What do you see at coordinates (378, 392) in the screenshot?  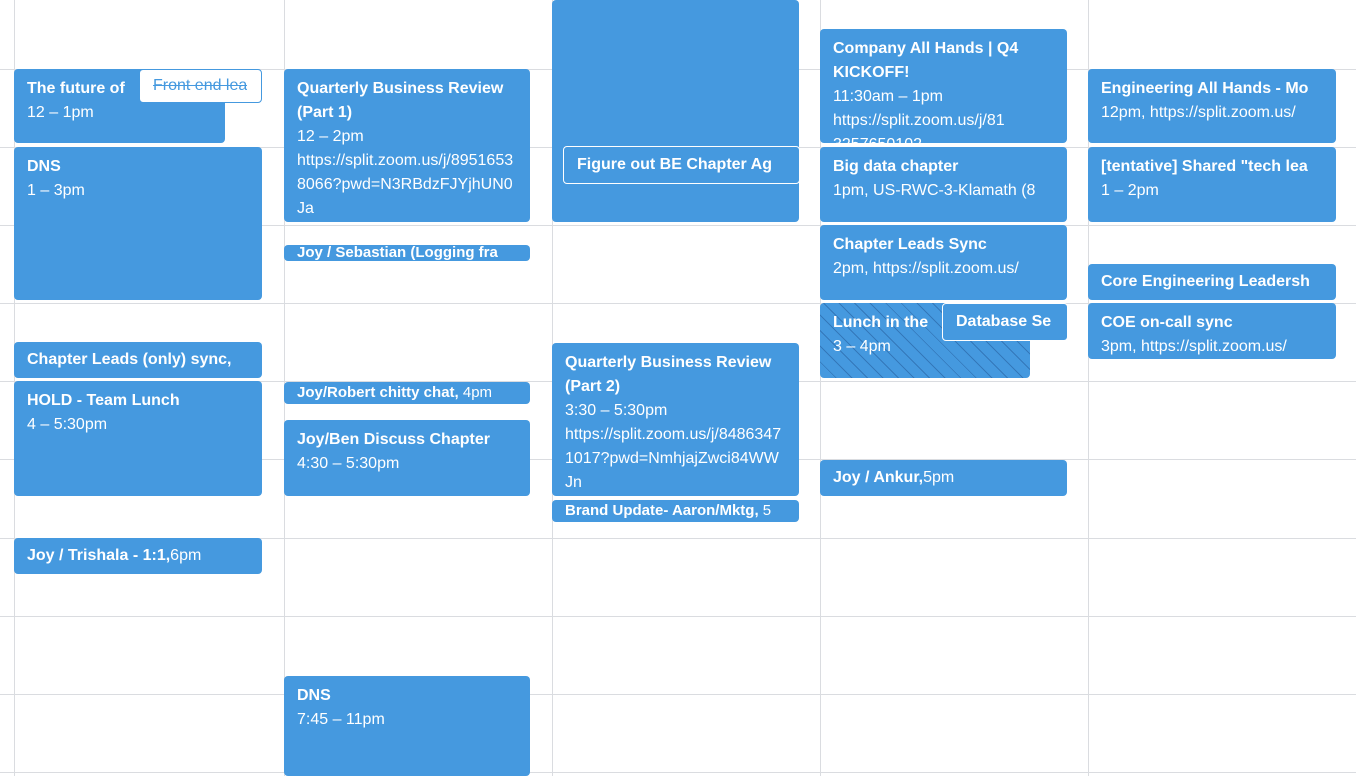 I see `event-title: Joy/Robert chitty chat,` at bounding box center [378, 392].